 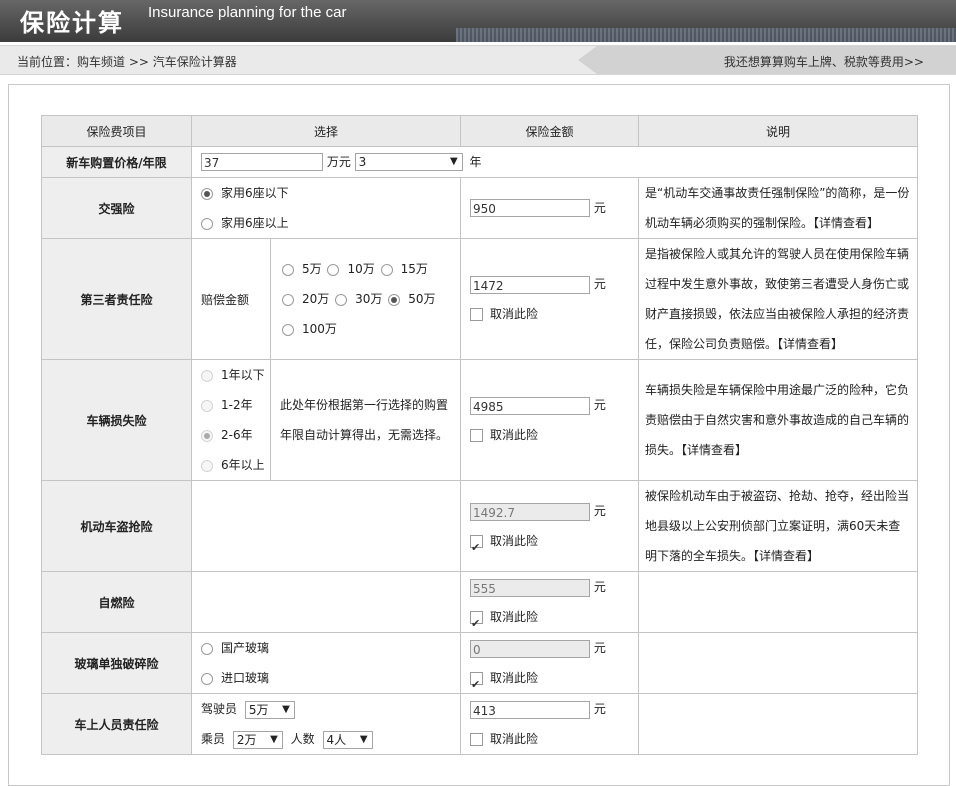 What do you see at coordinates (326, 709) in the screenshot?
I see `driver-line: 驾驶员 5万 ▼` at bounding box center [326, 709].